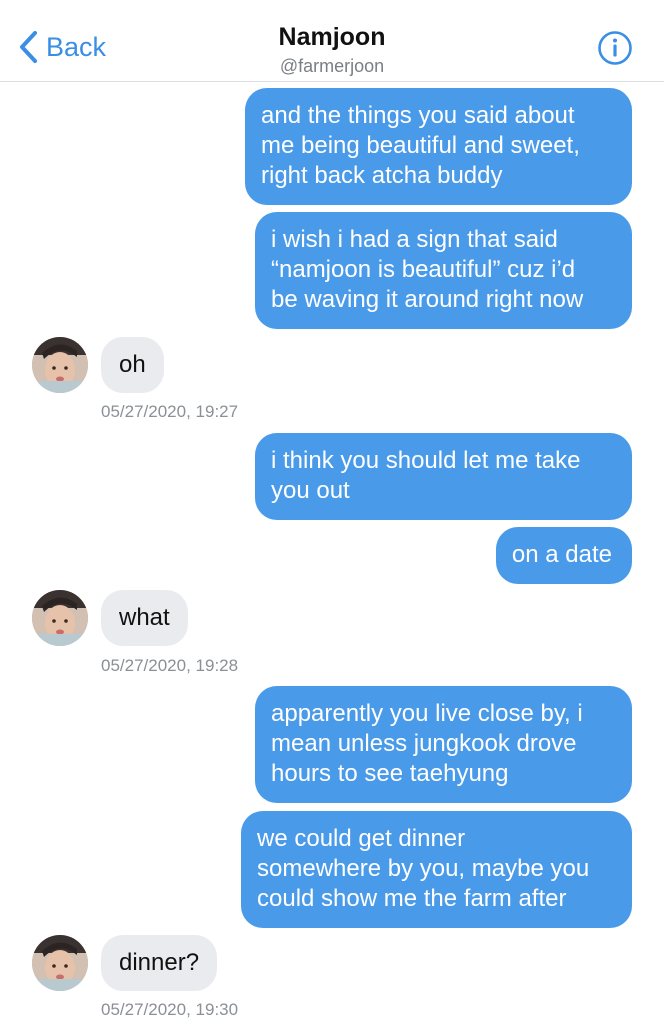  Describe the element at coordinates (332, 37) in the screenshot. I see `contact-name: Namjoon` at that location.